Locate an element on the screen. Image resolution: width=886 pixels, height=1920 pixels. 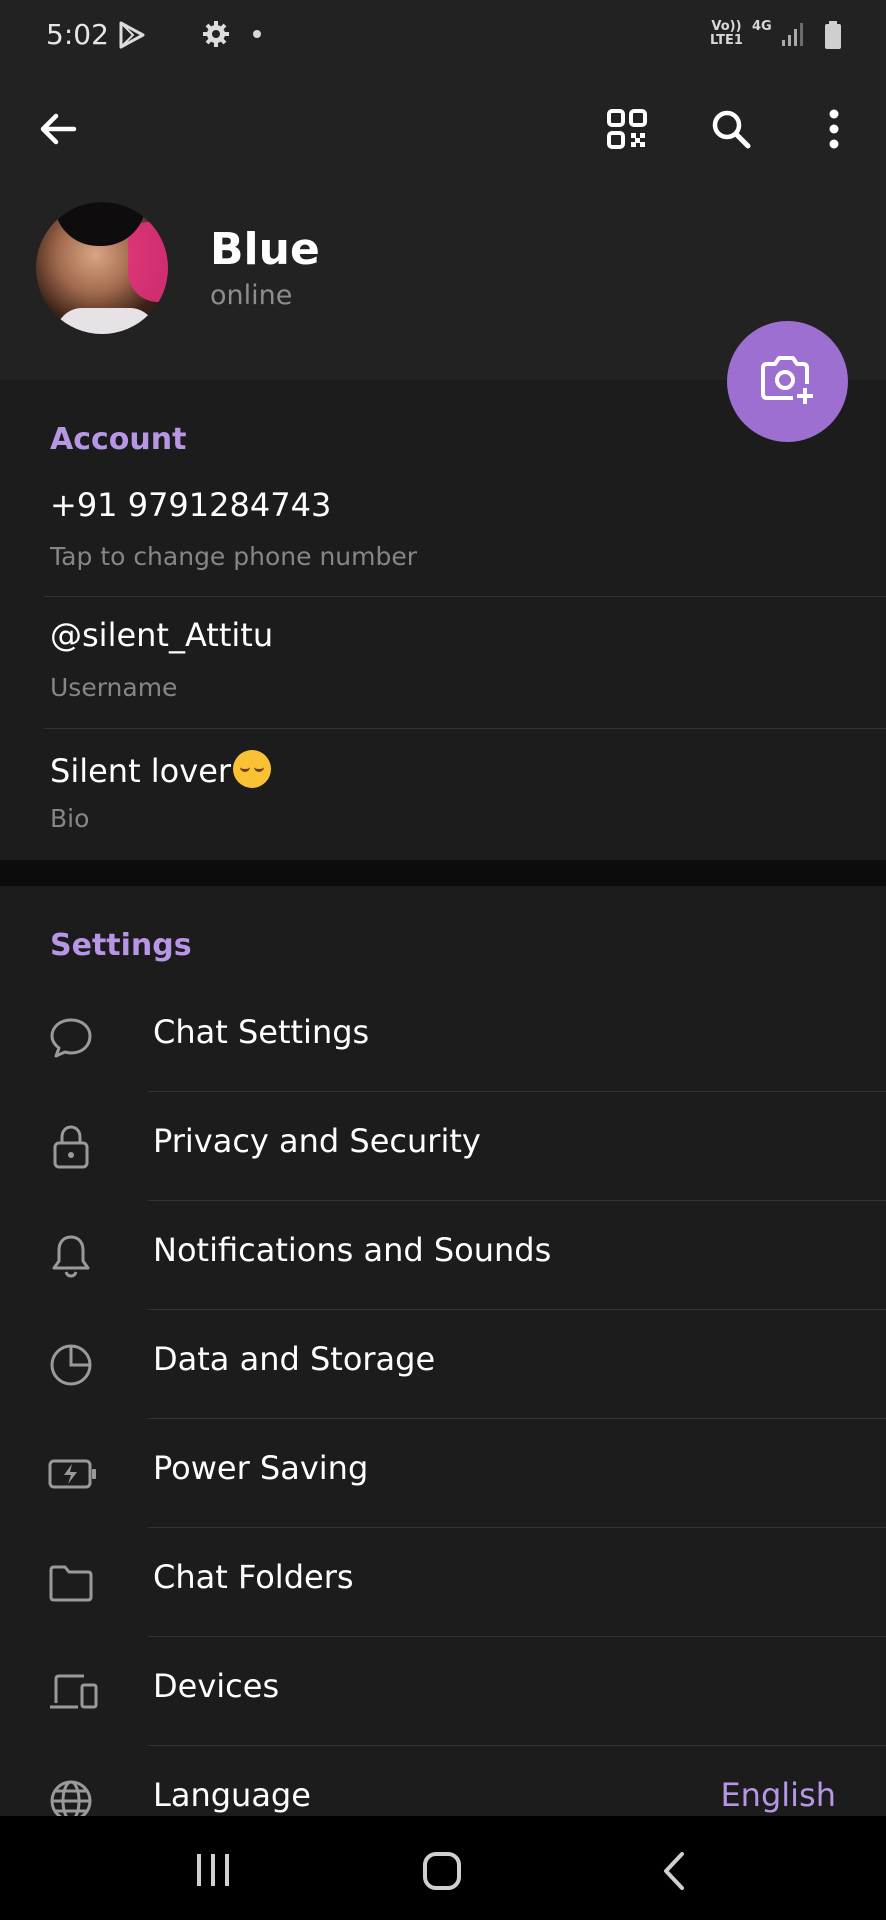
username-label: Username is located at coordinates (114, 687).